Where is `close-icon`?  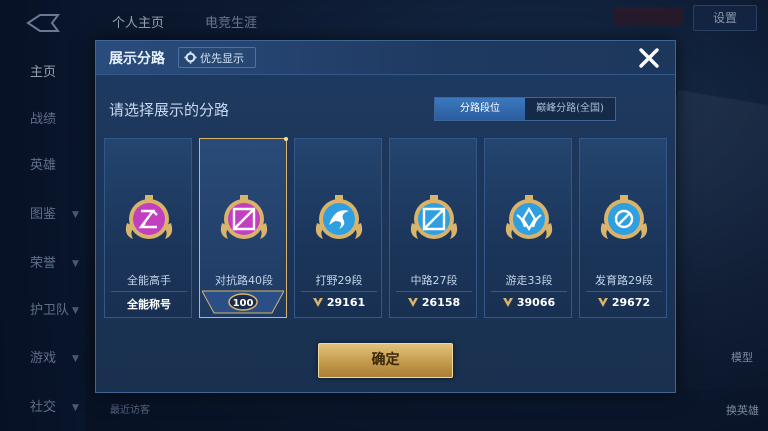 close-icon is located at coordinates (649, 58).